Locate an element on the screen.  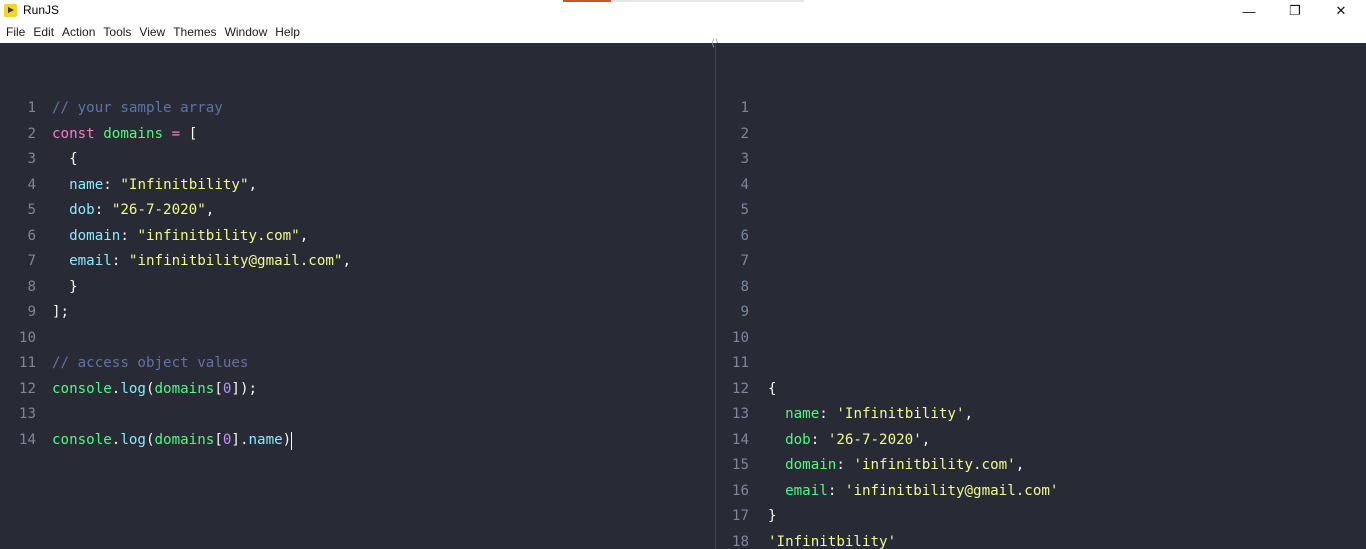
menu-help: Help is located at coordinates (287, 32).